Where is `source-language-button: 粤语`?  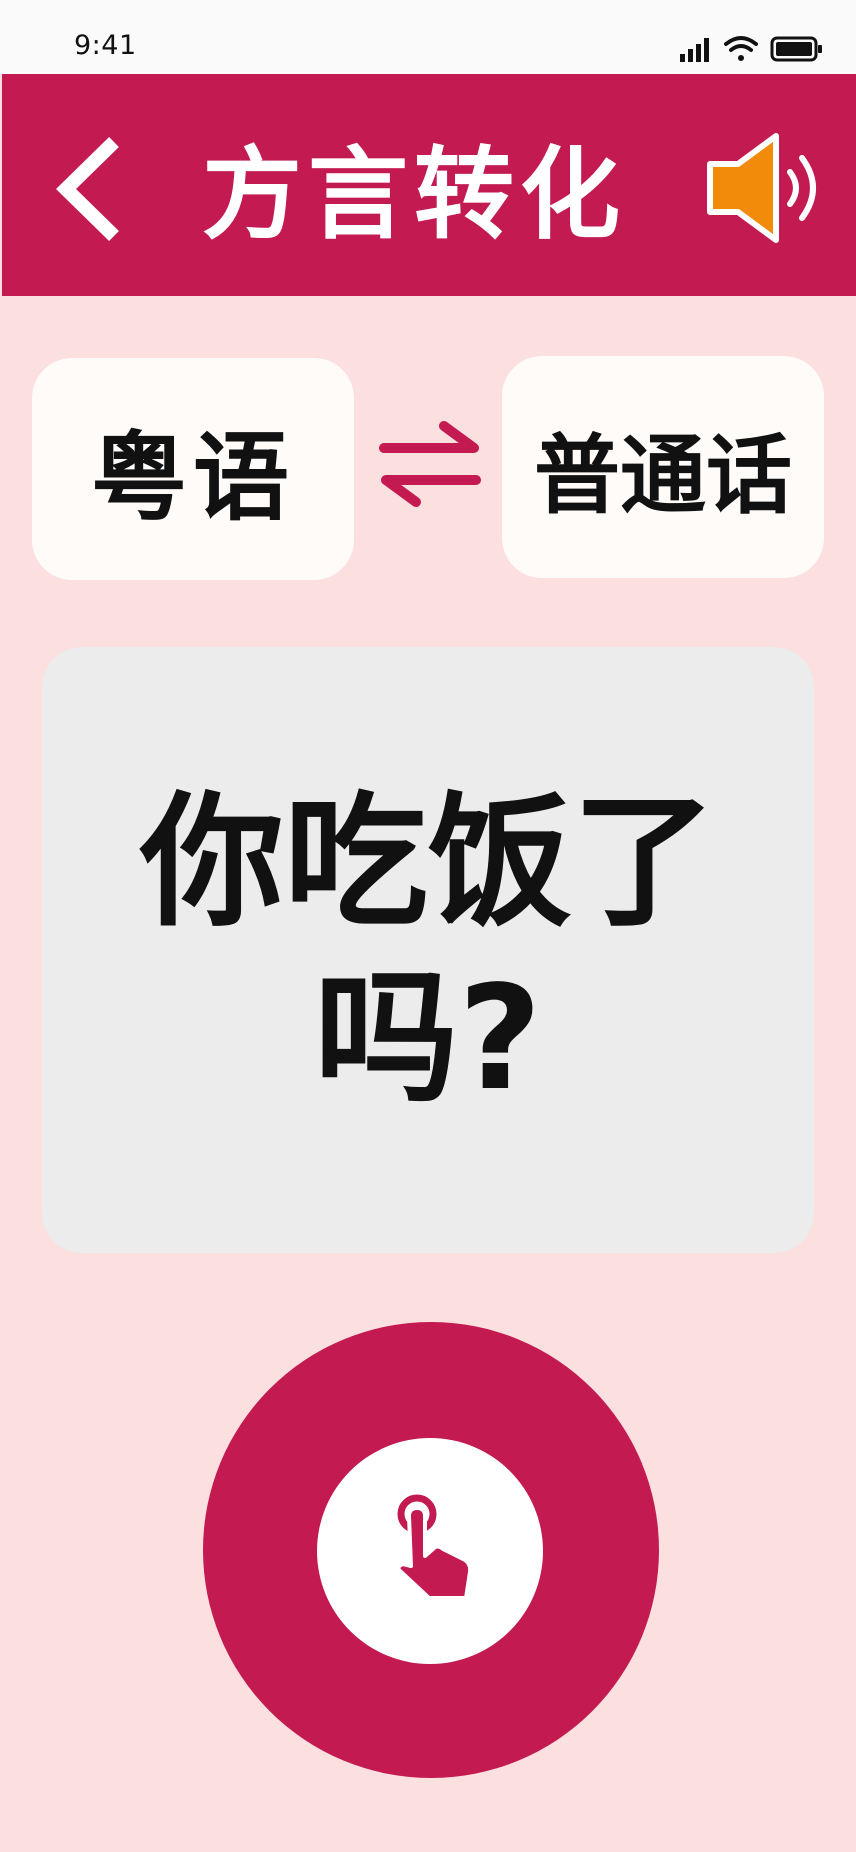 source-language-button: 粤语 is located at coordinates (193, 469).